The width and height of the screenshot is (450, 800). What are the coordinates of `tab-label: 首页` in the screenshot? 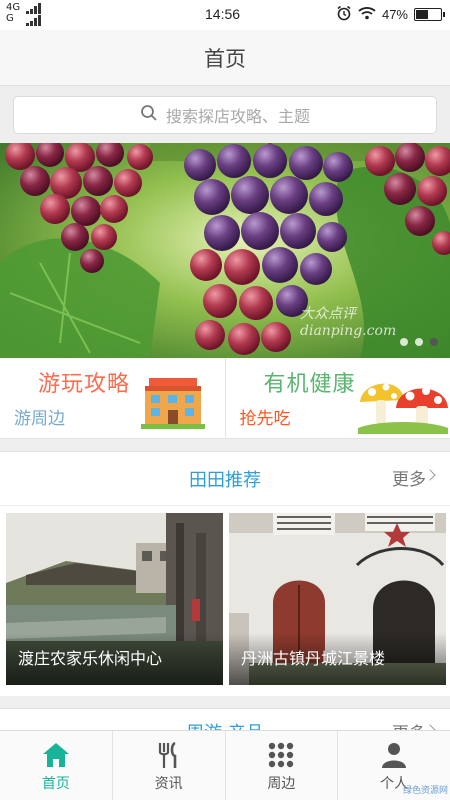 It's located at (55, 784).